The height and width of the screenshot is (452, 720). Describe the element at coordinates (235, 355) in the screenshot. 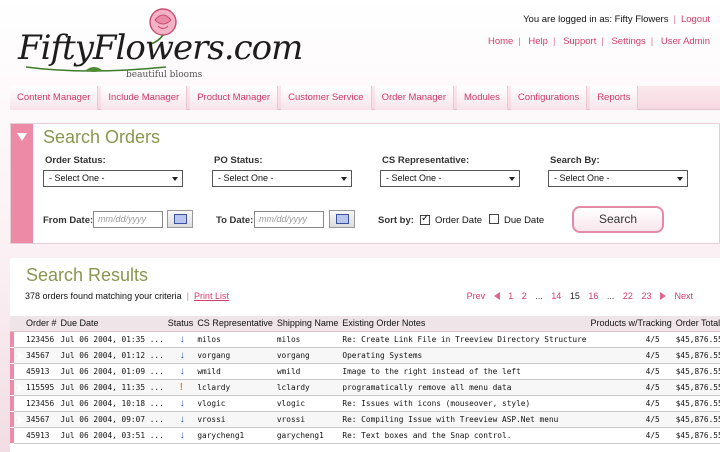

I see `cell-cs-rep: vorgang` at that location.